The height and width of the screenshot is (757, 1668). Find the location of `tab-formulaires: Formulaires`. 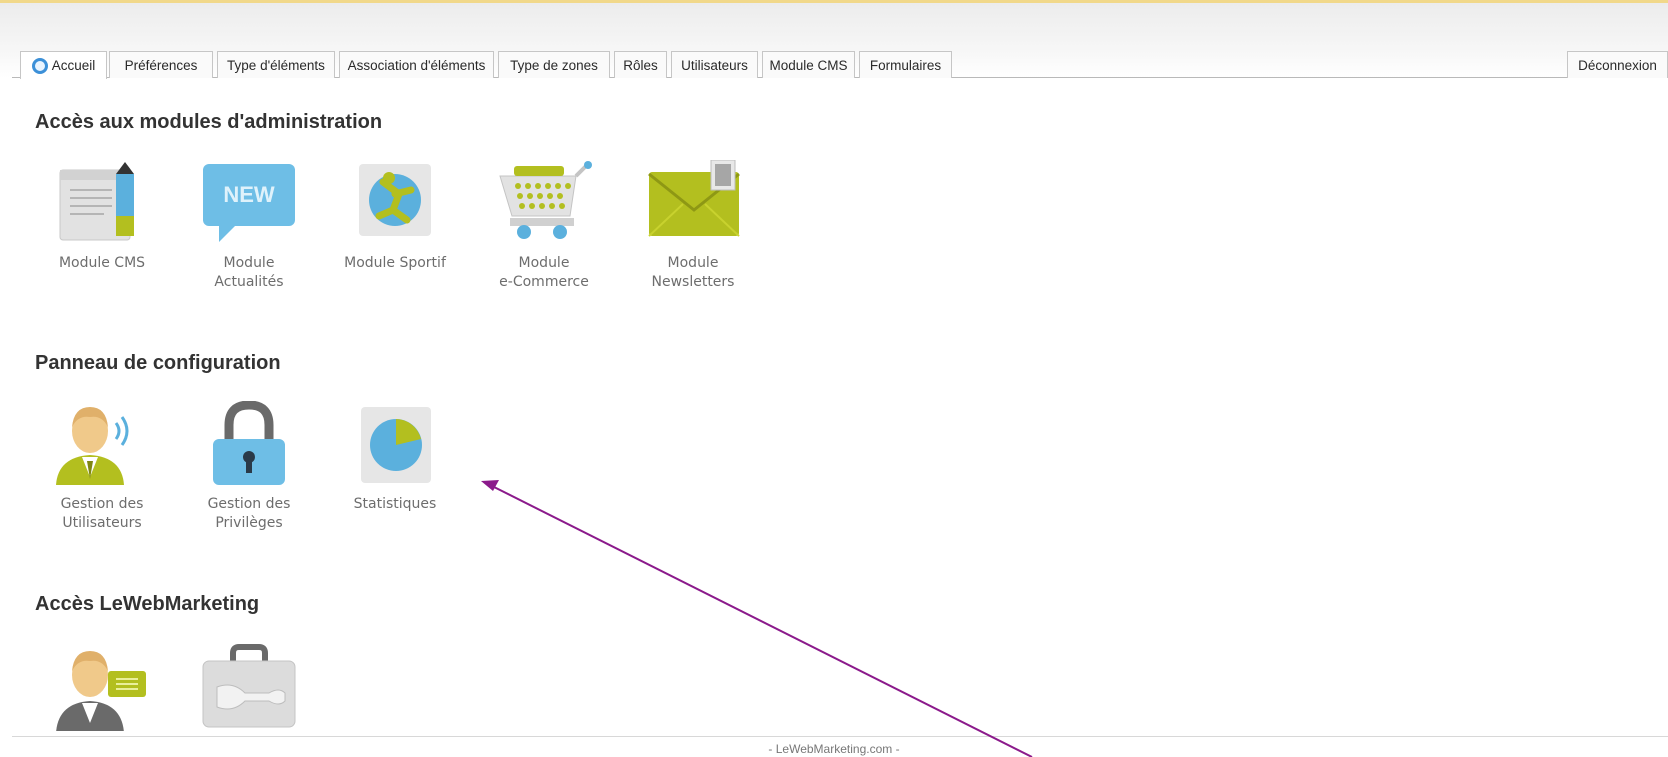

tab-formulaires: Formulaires is located at coordinates (905, 64).